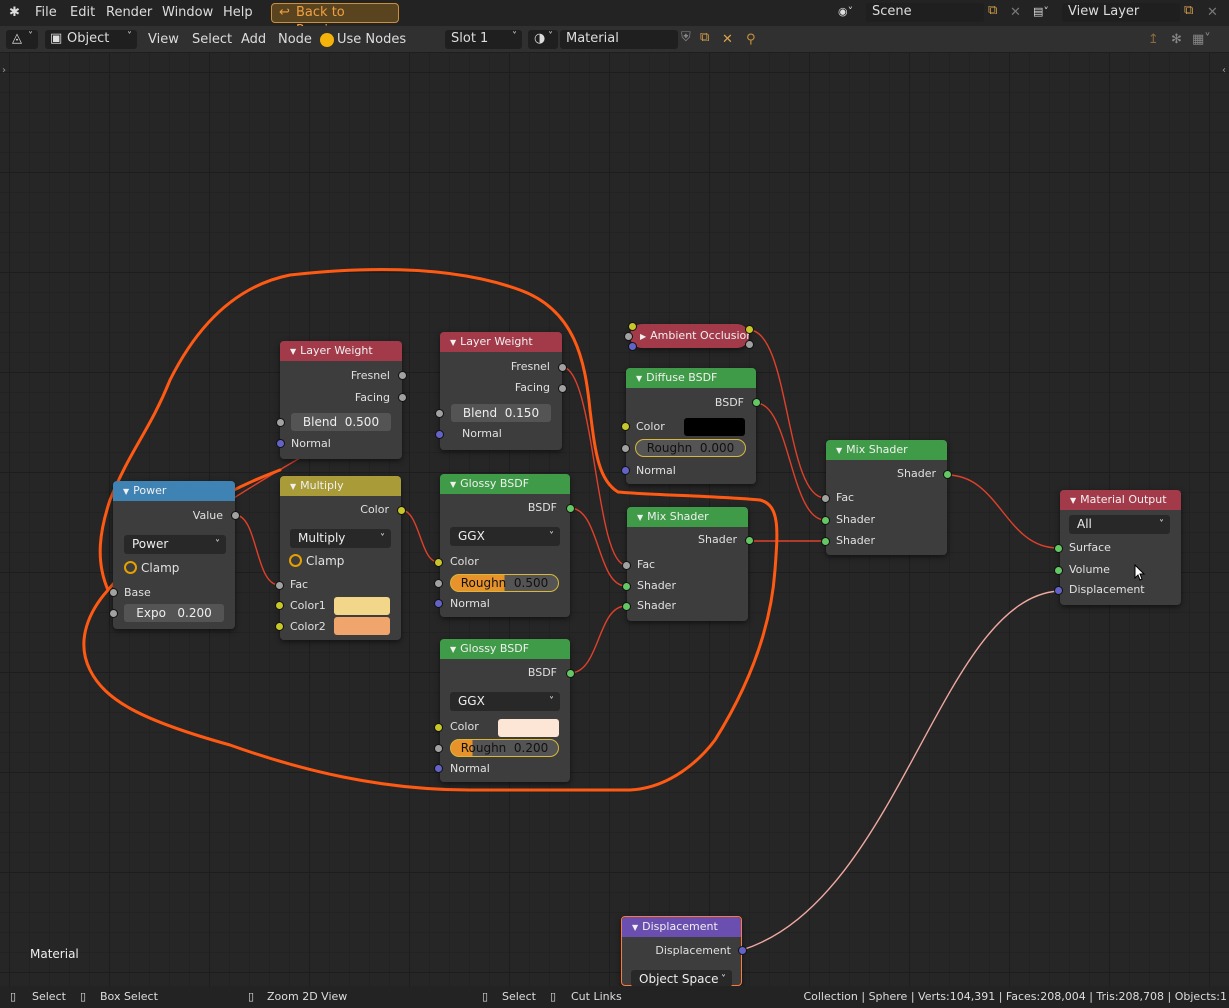  Describe the element at coordinates (1015, 12) in the screenshot. I see `delete-scene-icon: ✕` at that location.